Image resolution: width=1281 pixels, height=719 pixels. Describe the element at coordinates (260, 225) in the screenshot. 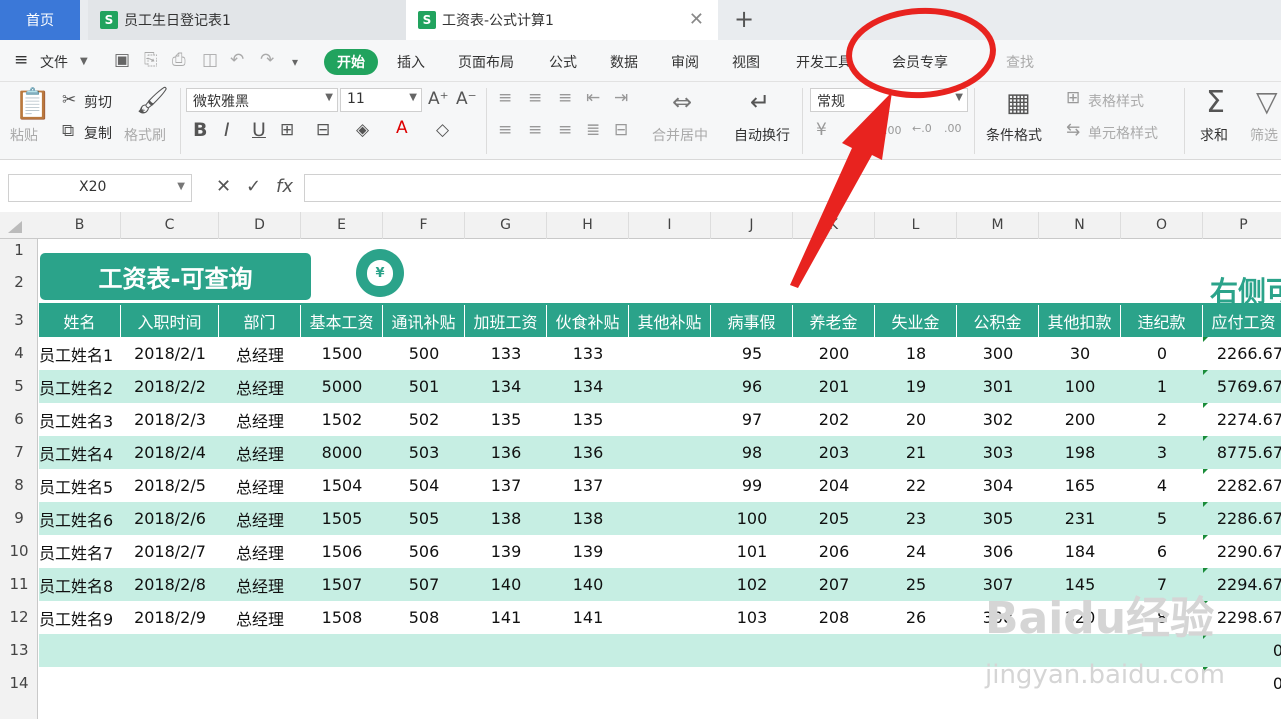

I see `column-header-D: D` at that location.